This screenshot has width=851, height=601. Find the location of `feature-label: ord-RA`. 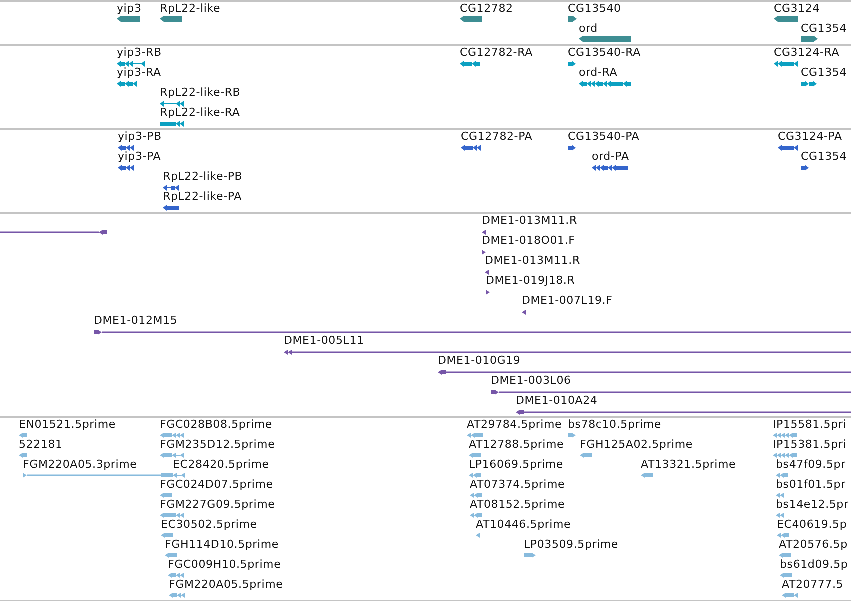

feature-label: ord-RA is located at coordinates (598, 72).